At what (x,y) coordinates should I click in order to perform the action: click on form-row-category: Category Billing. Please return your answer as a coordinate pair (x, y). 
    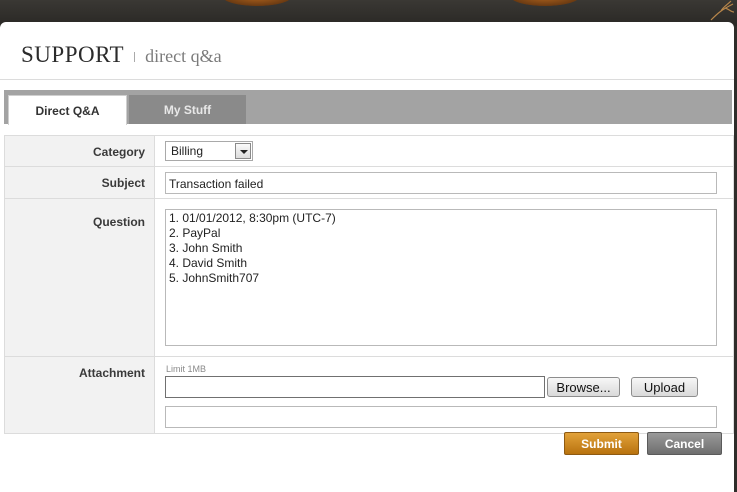
    Looking at the image, I should click on (369, 151).